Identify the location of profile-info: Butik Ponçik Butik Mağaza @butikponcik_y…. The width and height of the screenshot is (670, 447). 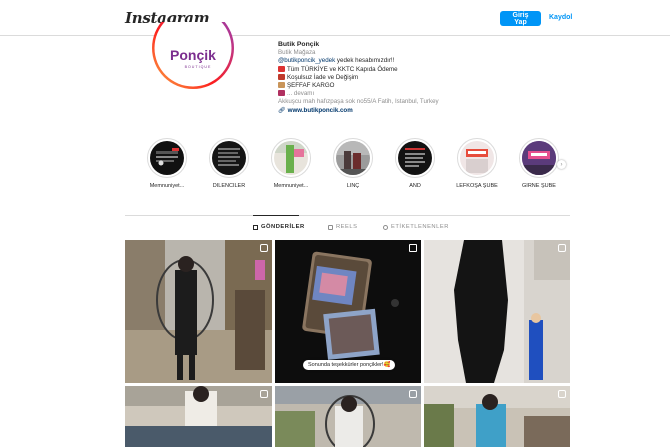
(393, 78).